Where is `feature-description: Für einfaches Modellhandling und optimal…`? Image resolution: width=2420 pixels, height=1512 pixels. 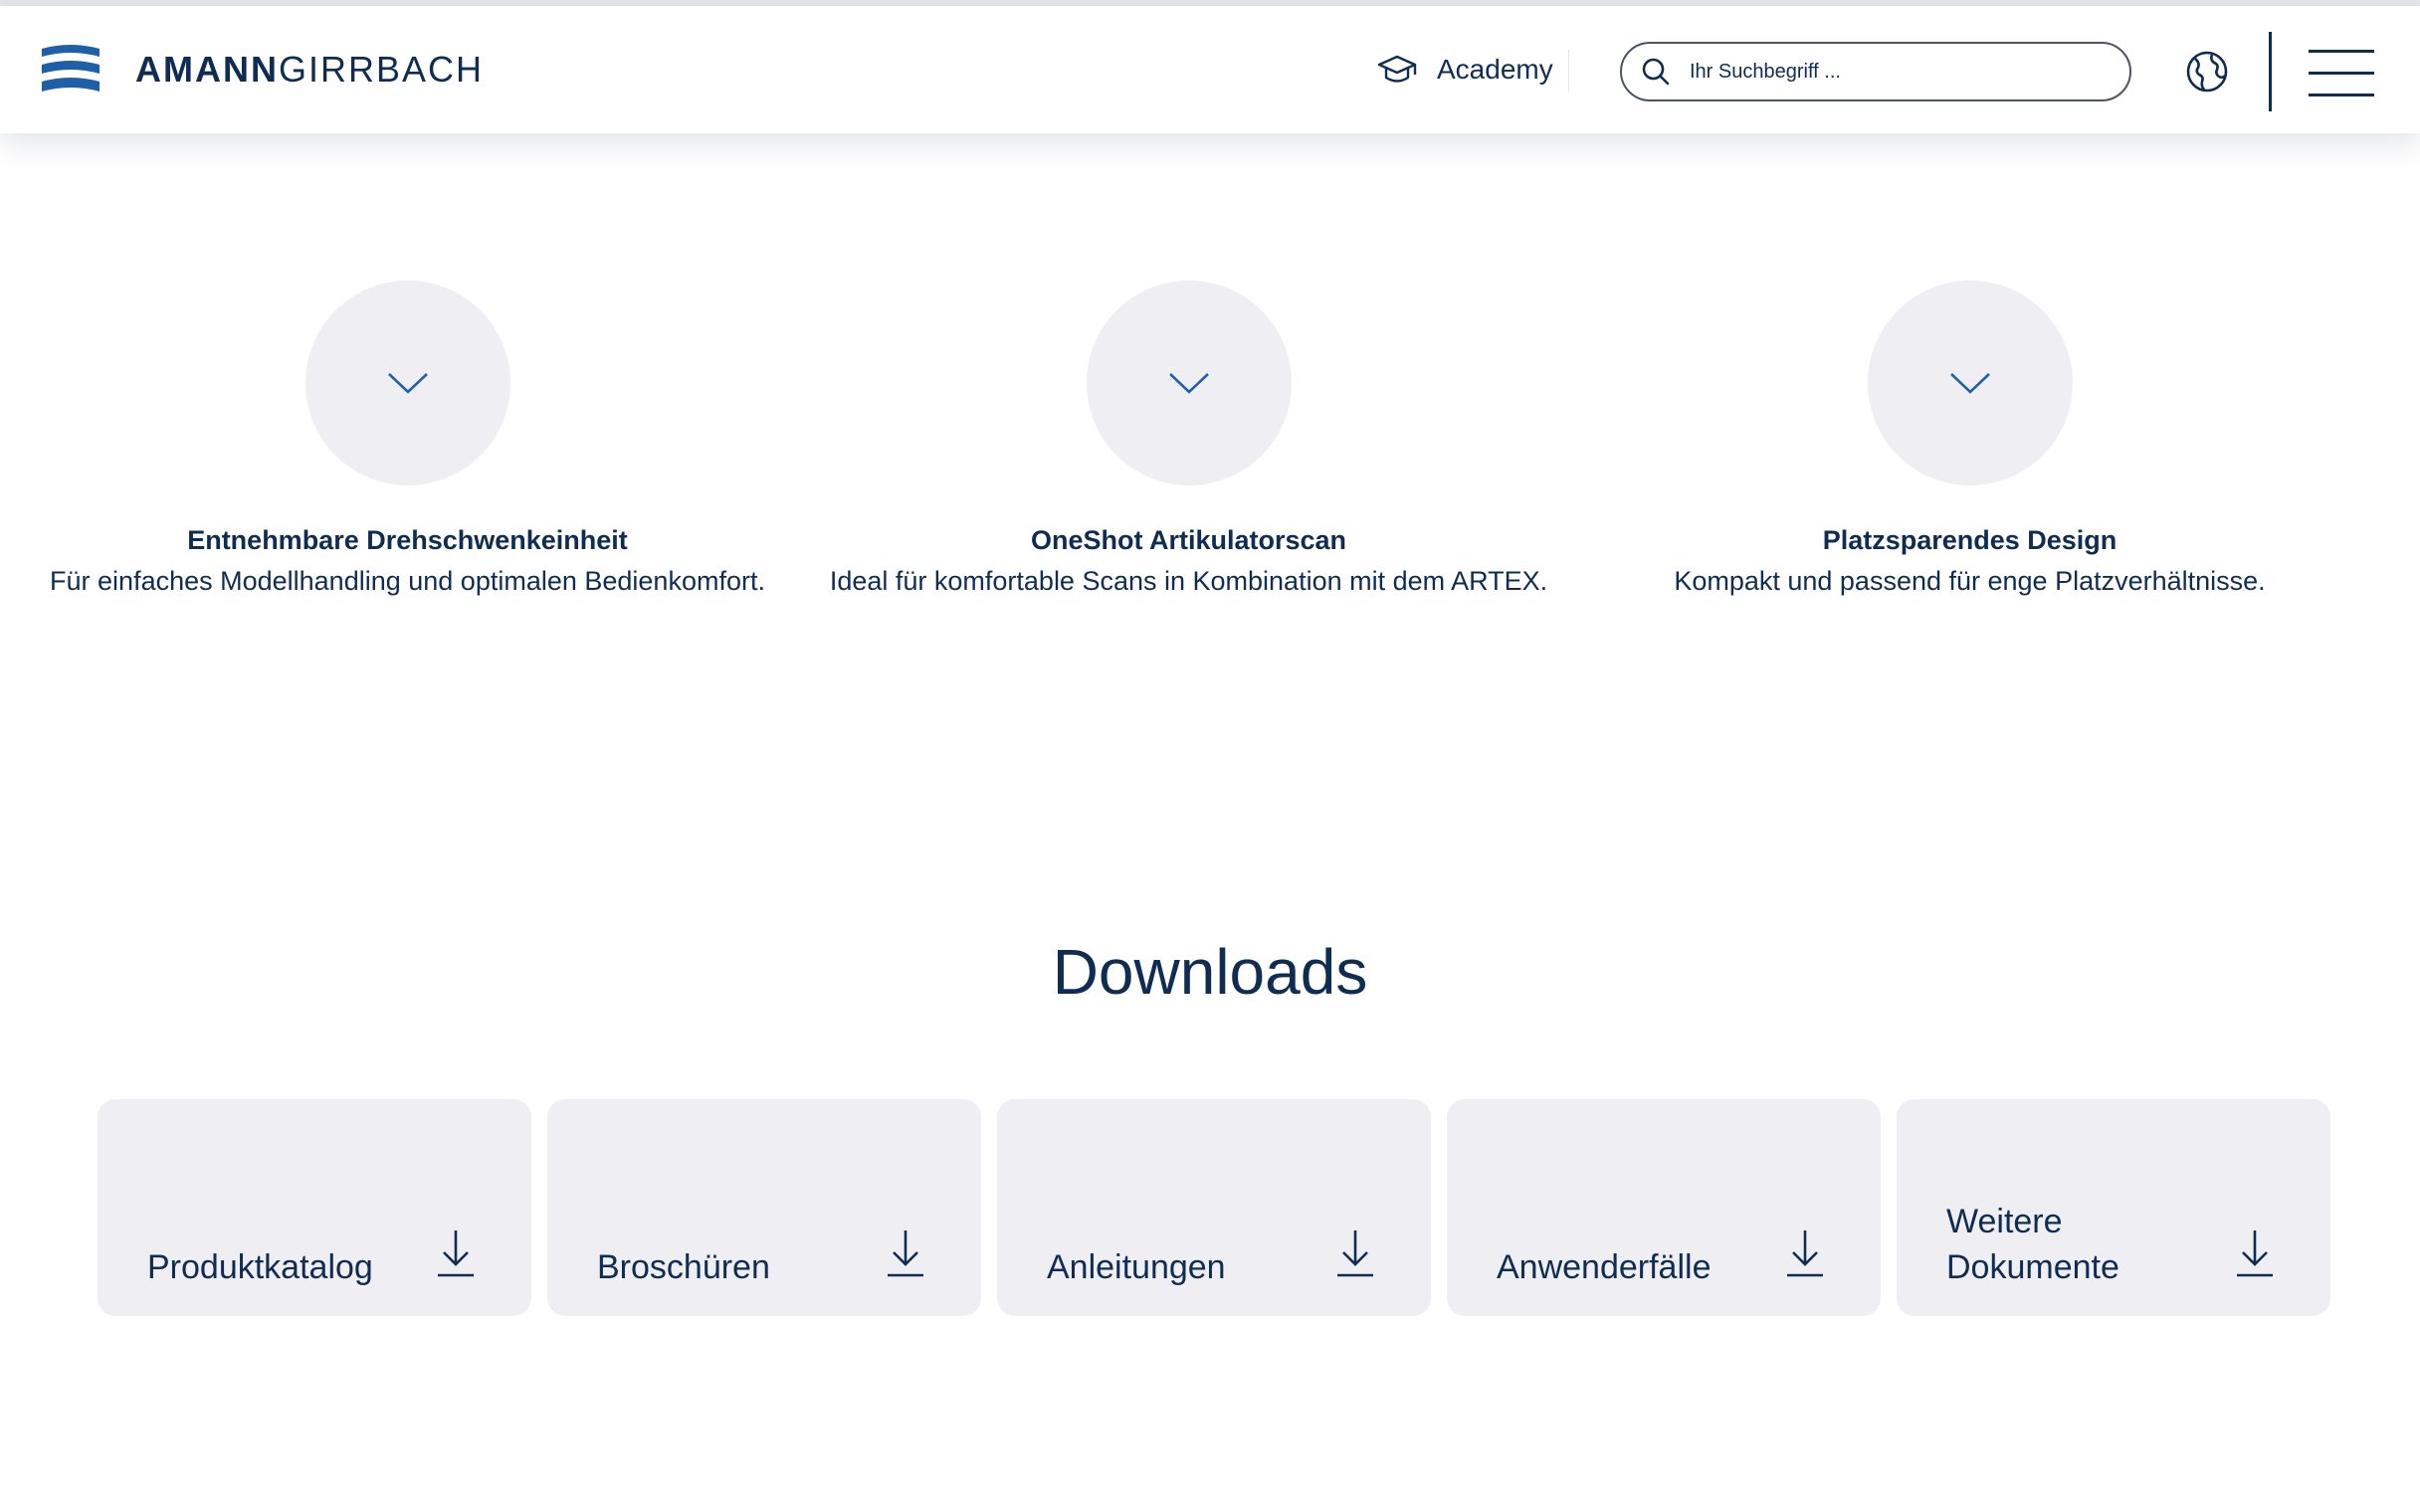 feature-description: Für einfaches Modellhandling und optimal… is located at coordinates (408, 581).